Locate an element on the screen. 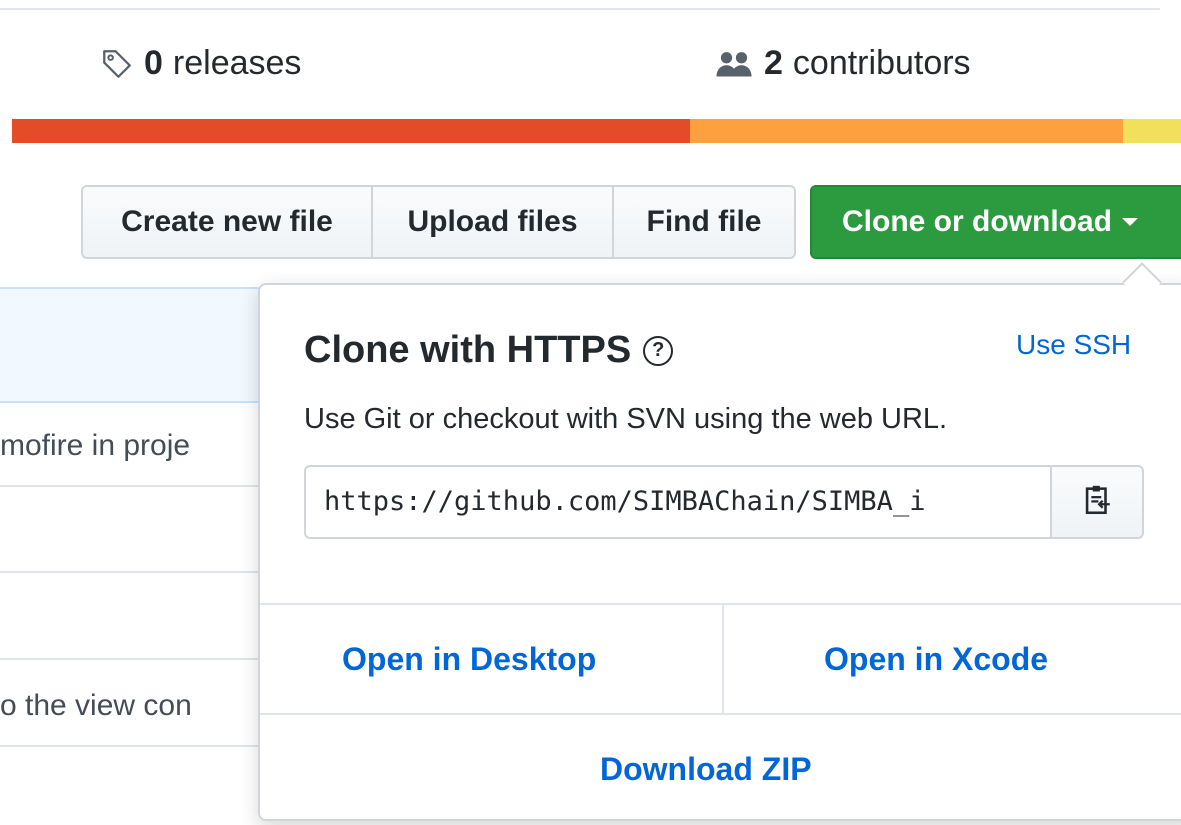 Image resolution: width=1181 pixels, height=825 pixels. clone-title-text: Clone with HTTPS is located at coordinates (468, 350).